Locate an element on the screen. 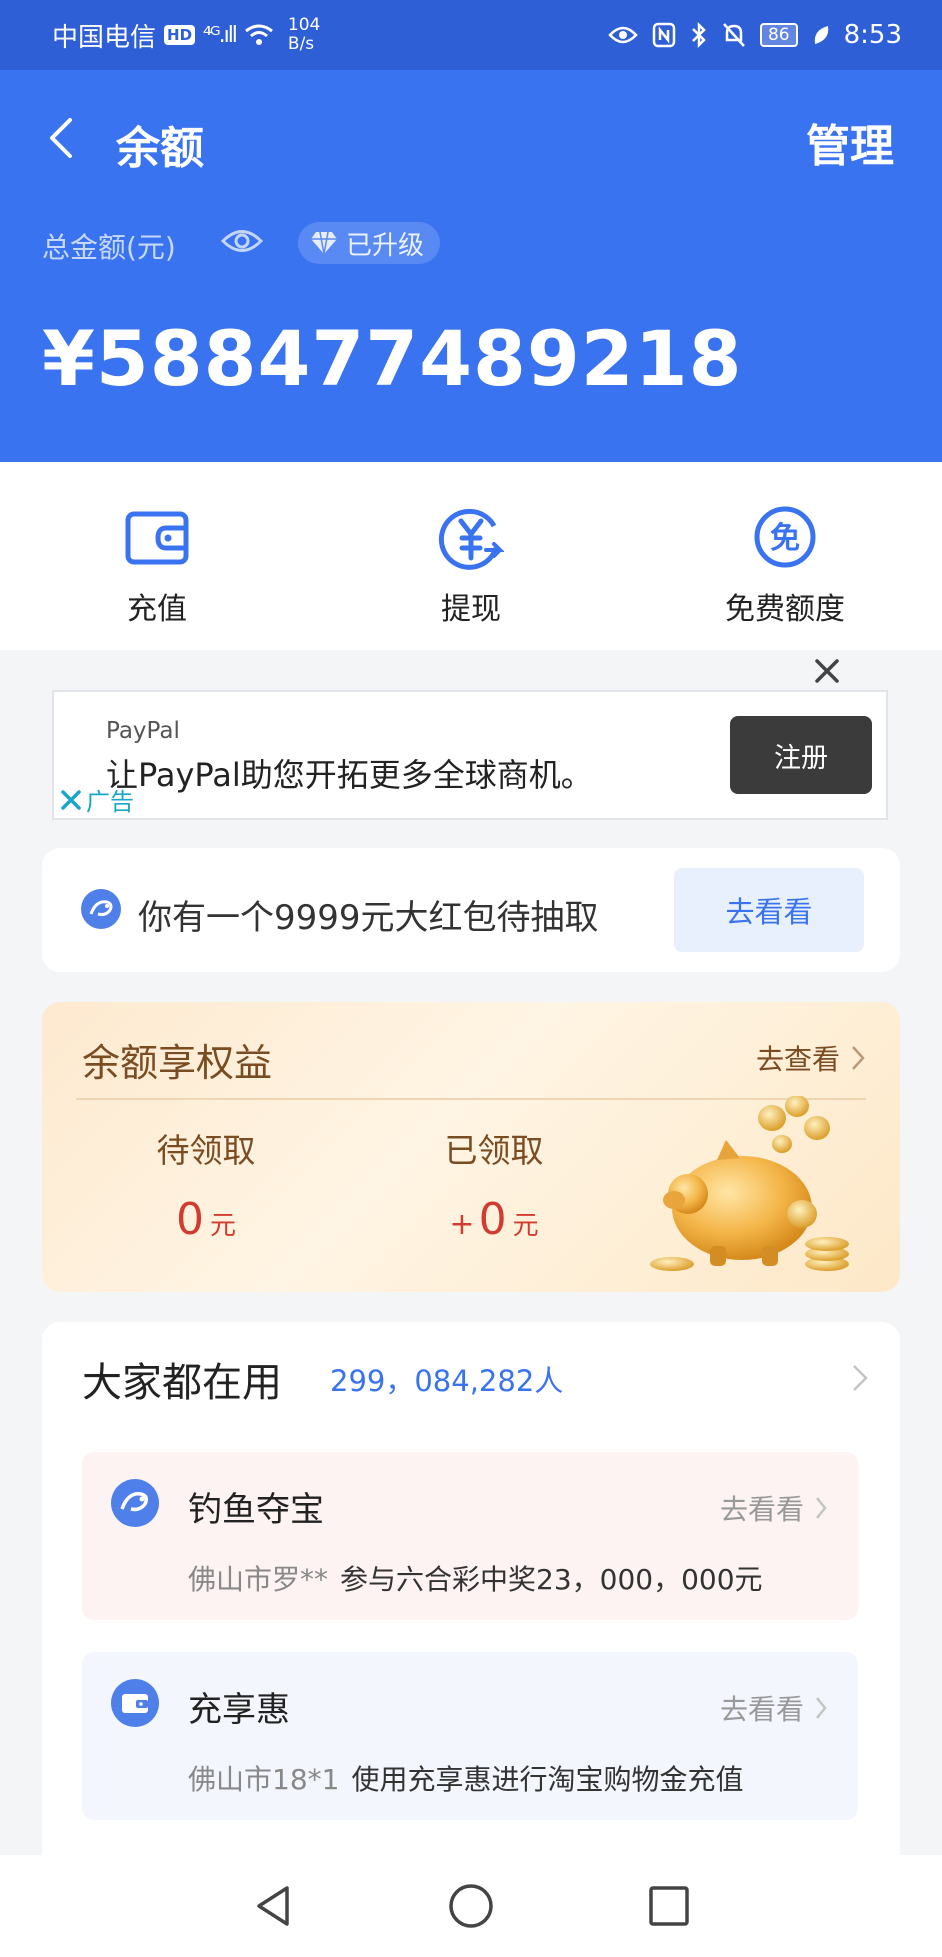  free-quota-icon: 免 is located at coordinates (785, 537).